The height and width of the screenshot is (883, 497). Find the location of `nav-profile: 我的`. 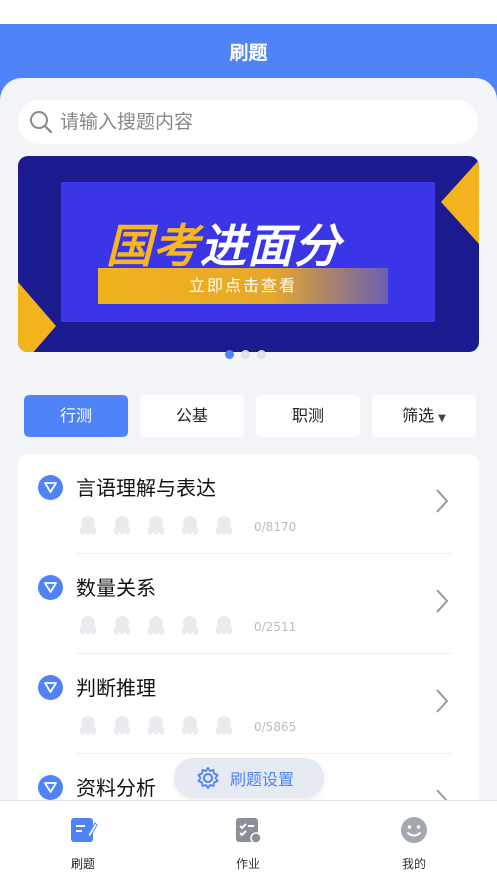

nav-profile: 我的 is located at coordinates (414, 843).